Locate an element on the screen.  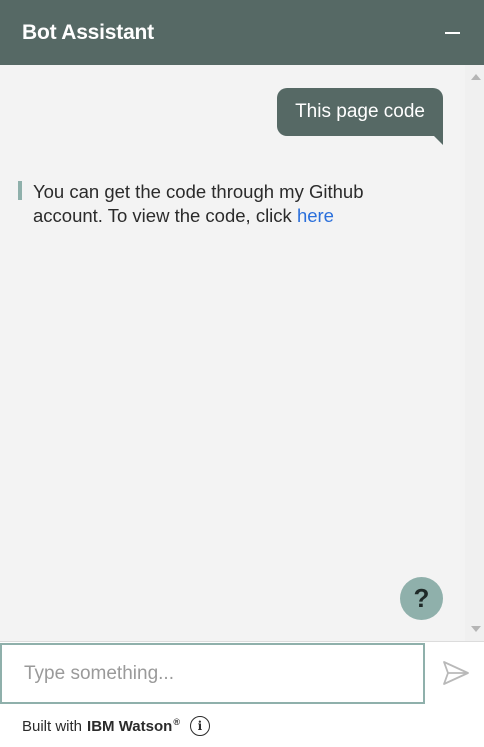
footer: Built with IBM Watson® i is located at coordinates (242, 726).